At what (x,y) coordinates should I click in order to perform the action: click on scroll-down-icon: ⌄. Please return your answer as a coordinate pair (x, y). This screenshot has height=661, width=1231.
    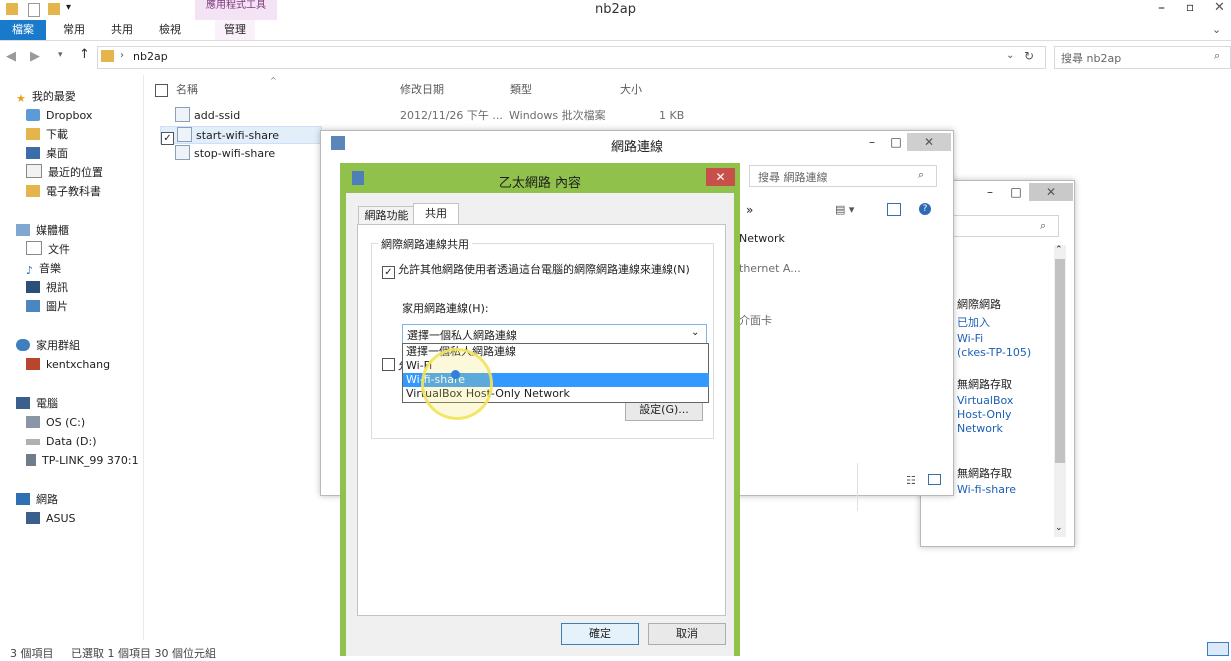
    Looking at the image, I should click on (1059, 528).